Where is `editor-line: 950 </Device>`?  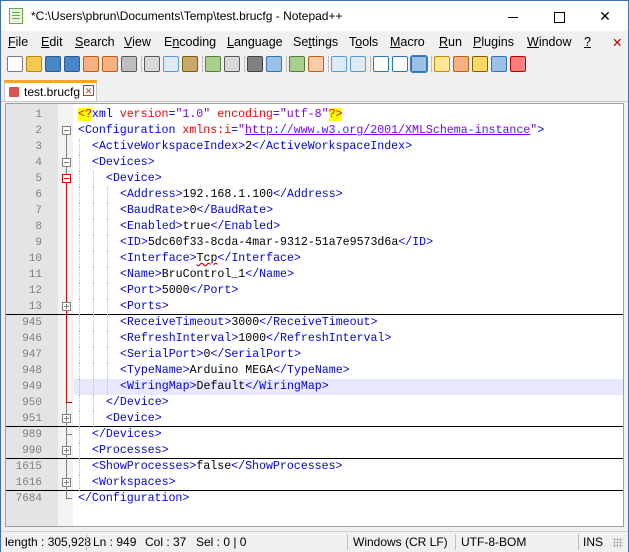 editor-line: 950 </Device> is located at coordinates (314, 403).